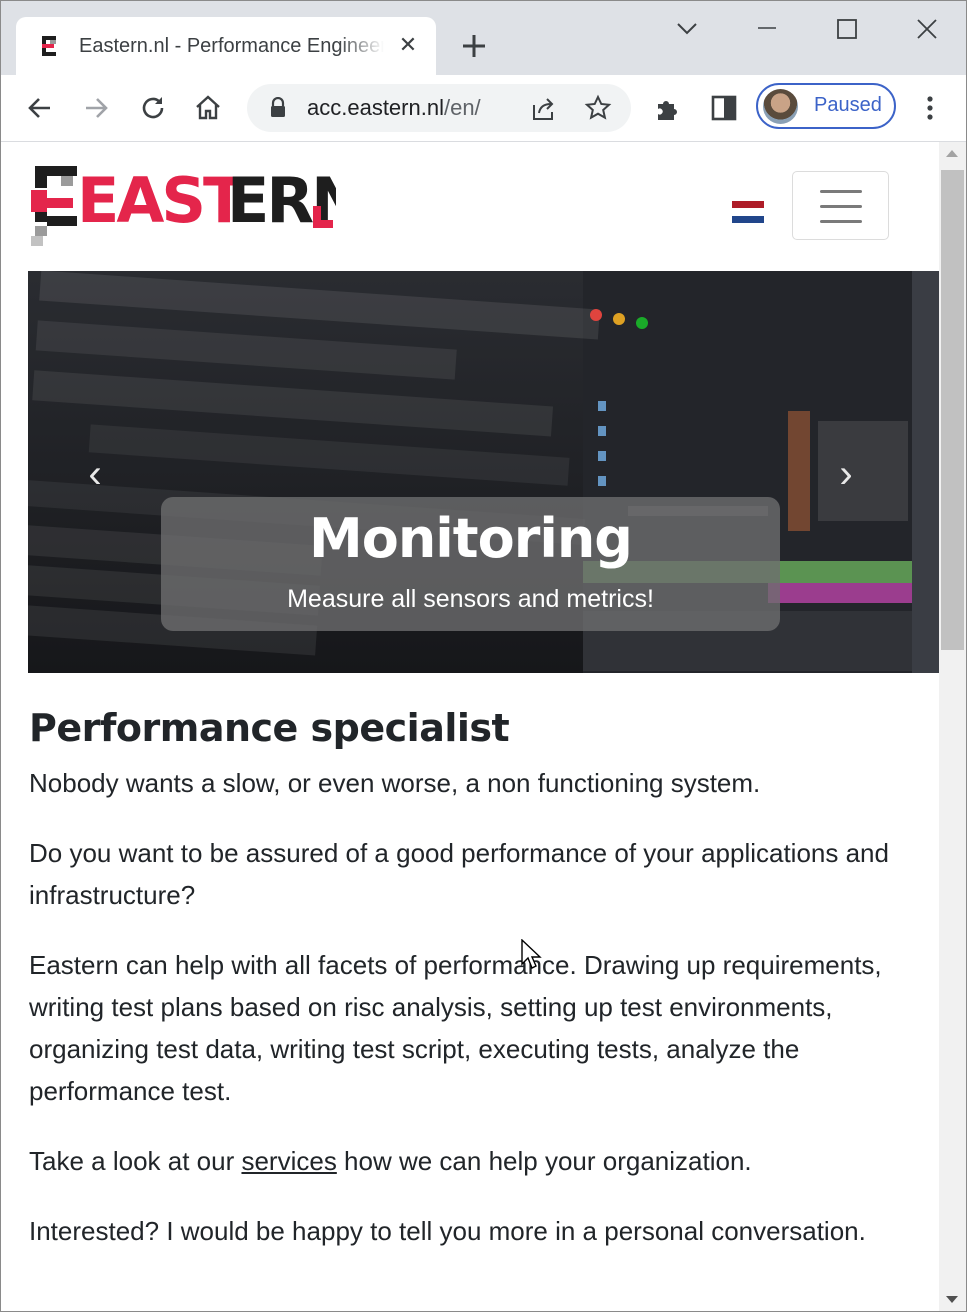  What do you see at coordinates (208, 108) in the screenshot?
I see `home-icon` at bounding box center [208, 108].